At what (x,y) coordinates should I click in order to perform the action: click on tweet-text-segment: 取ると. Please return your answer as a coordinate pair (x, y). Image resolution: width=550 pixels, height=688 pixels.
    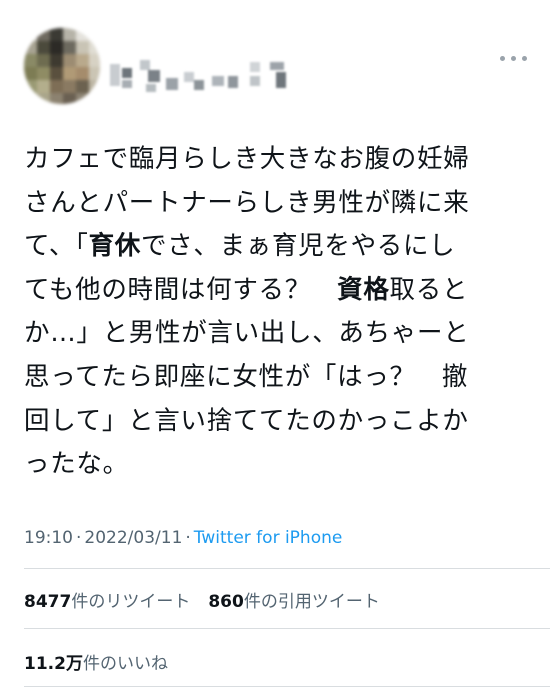
    Looking at the image, I should click on (429, 289).